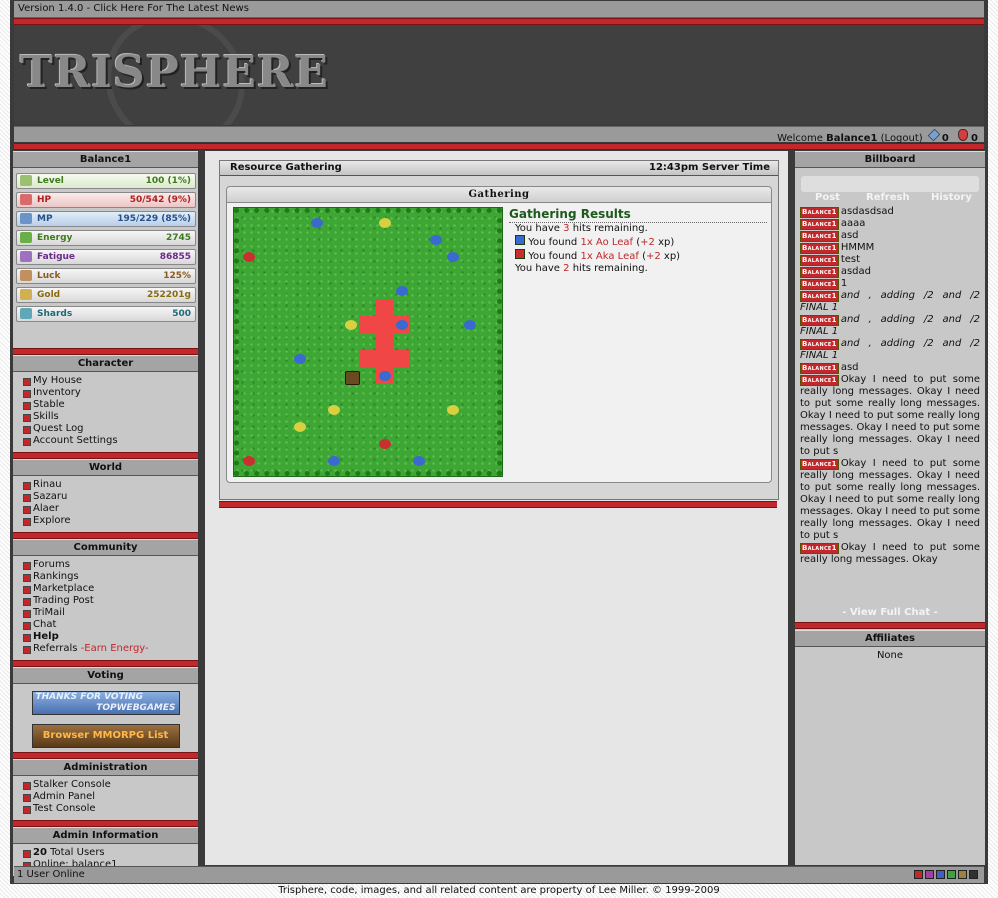 The image size is (998, 898). I want to click on nav-account-settings: Account Settings, so click(110, 441).